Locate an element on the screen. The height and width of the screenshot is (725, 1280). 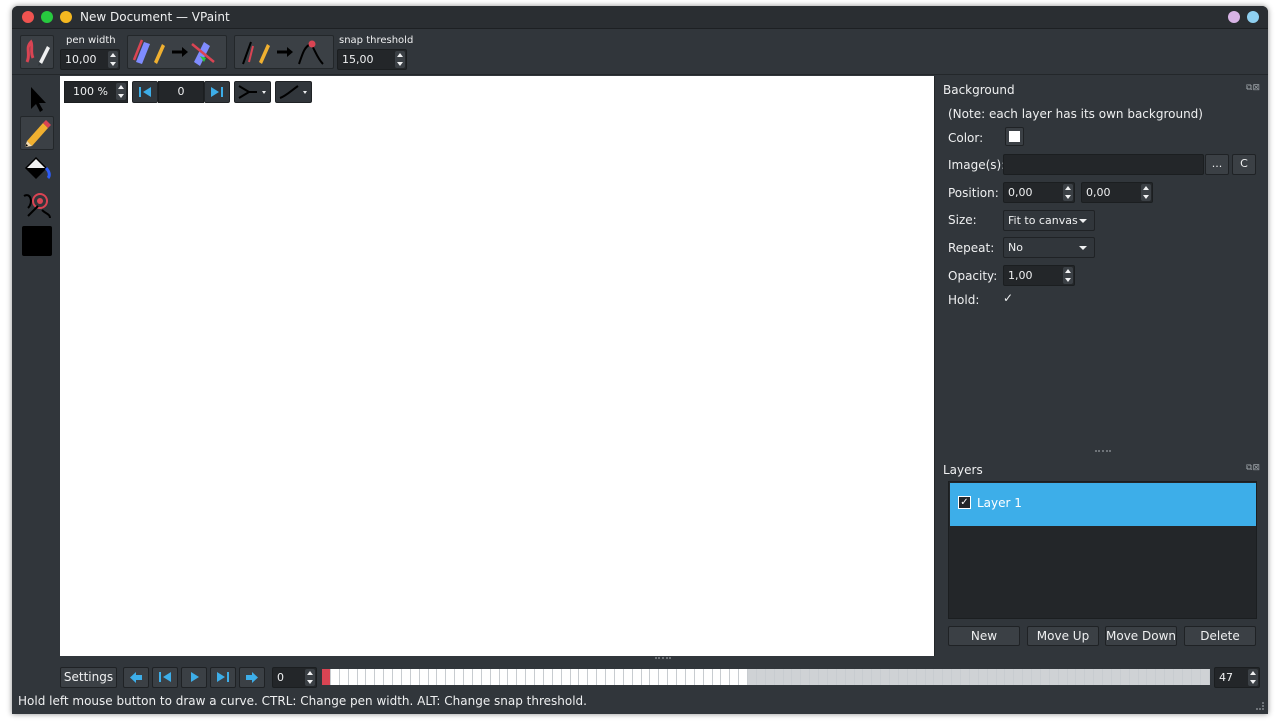
sketch-tool is located at coordinates (37, 133).